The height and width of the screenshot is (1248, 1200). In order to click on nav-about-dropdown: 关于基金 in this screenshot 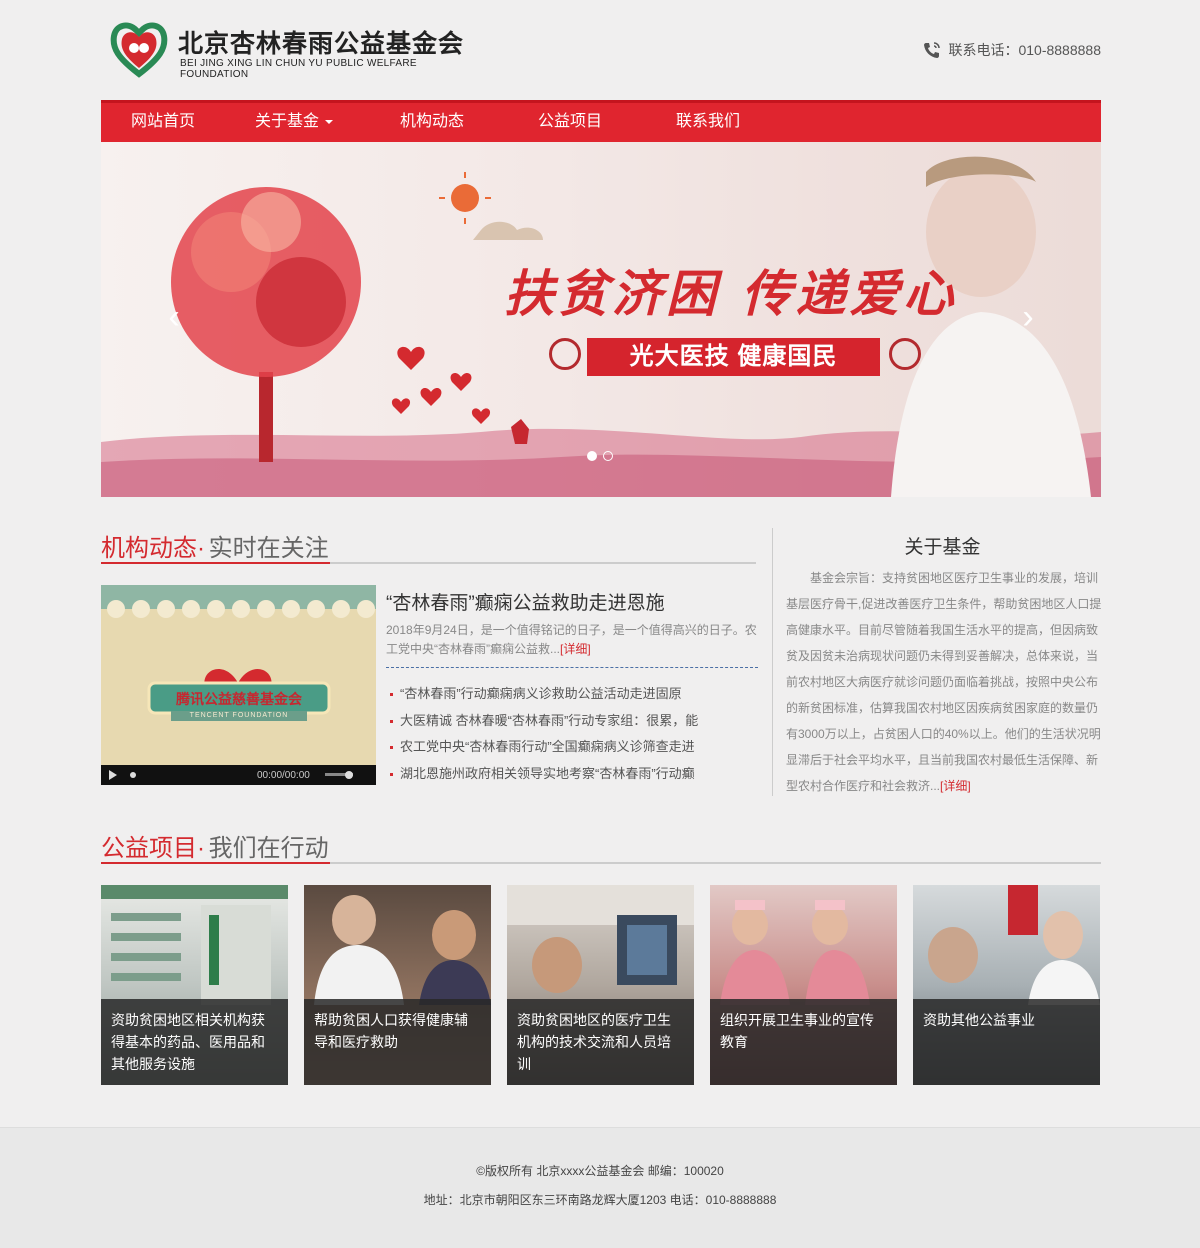, I will do `click(294, 122)`.